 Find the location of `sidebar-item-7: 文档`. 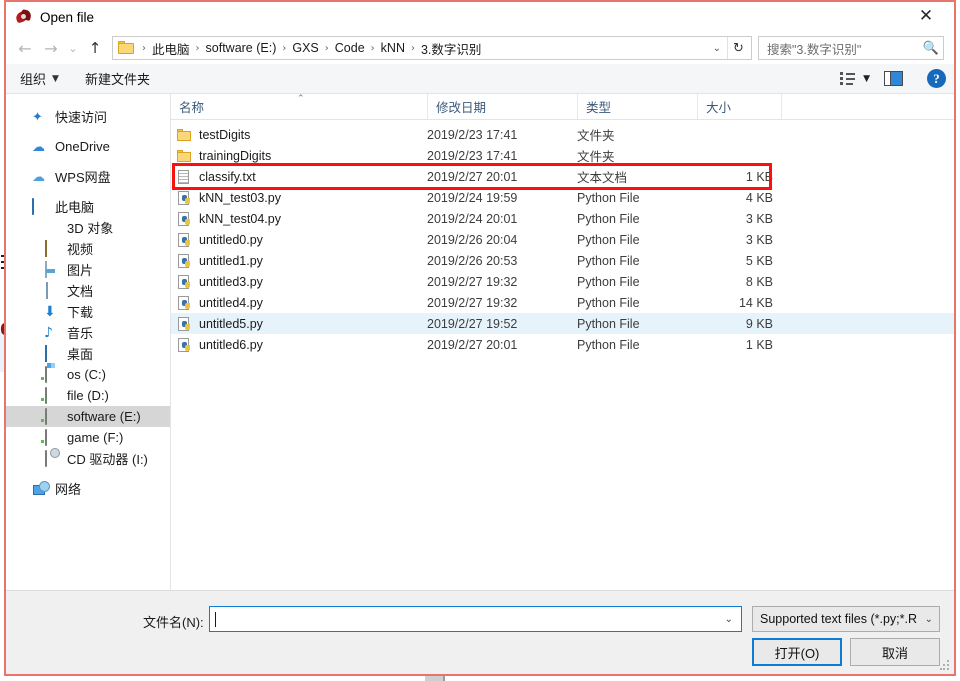

sidebar-item-7: 文档 is located at coordinates (88, 290).